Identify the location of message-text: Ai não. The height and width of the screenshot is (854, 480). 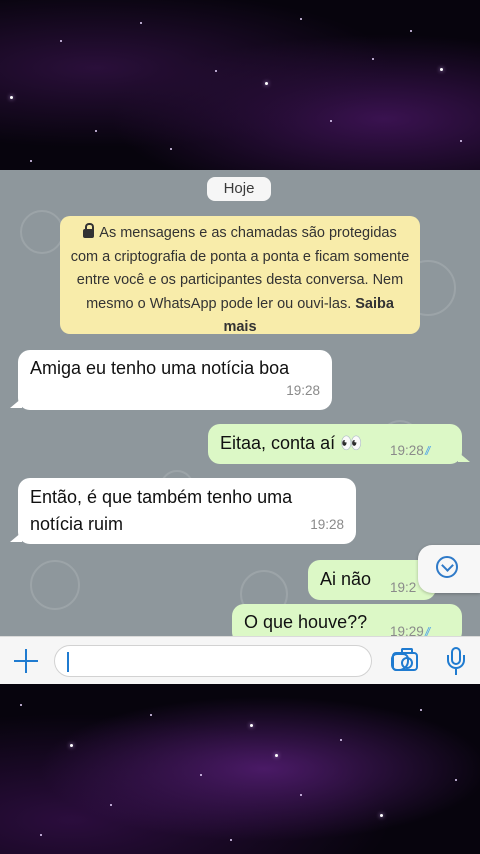
(346, 579).